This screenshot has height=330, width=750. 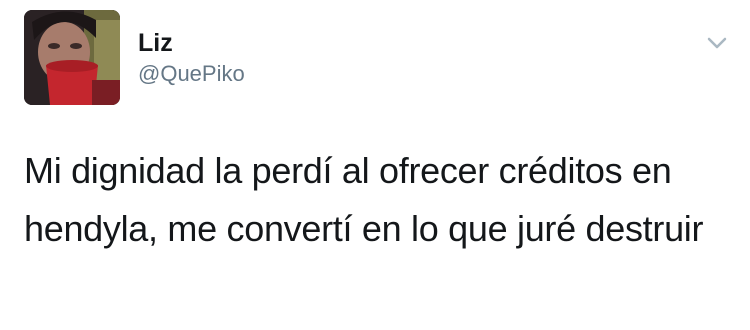 I want to click on author-display-name: Liz, so click(x=155, y=43).